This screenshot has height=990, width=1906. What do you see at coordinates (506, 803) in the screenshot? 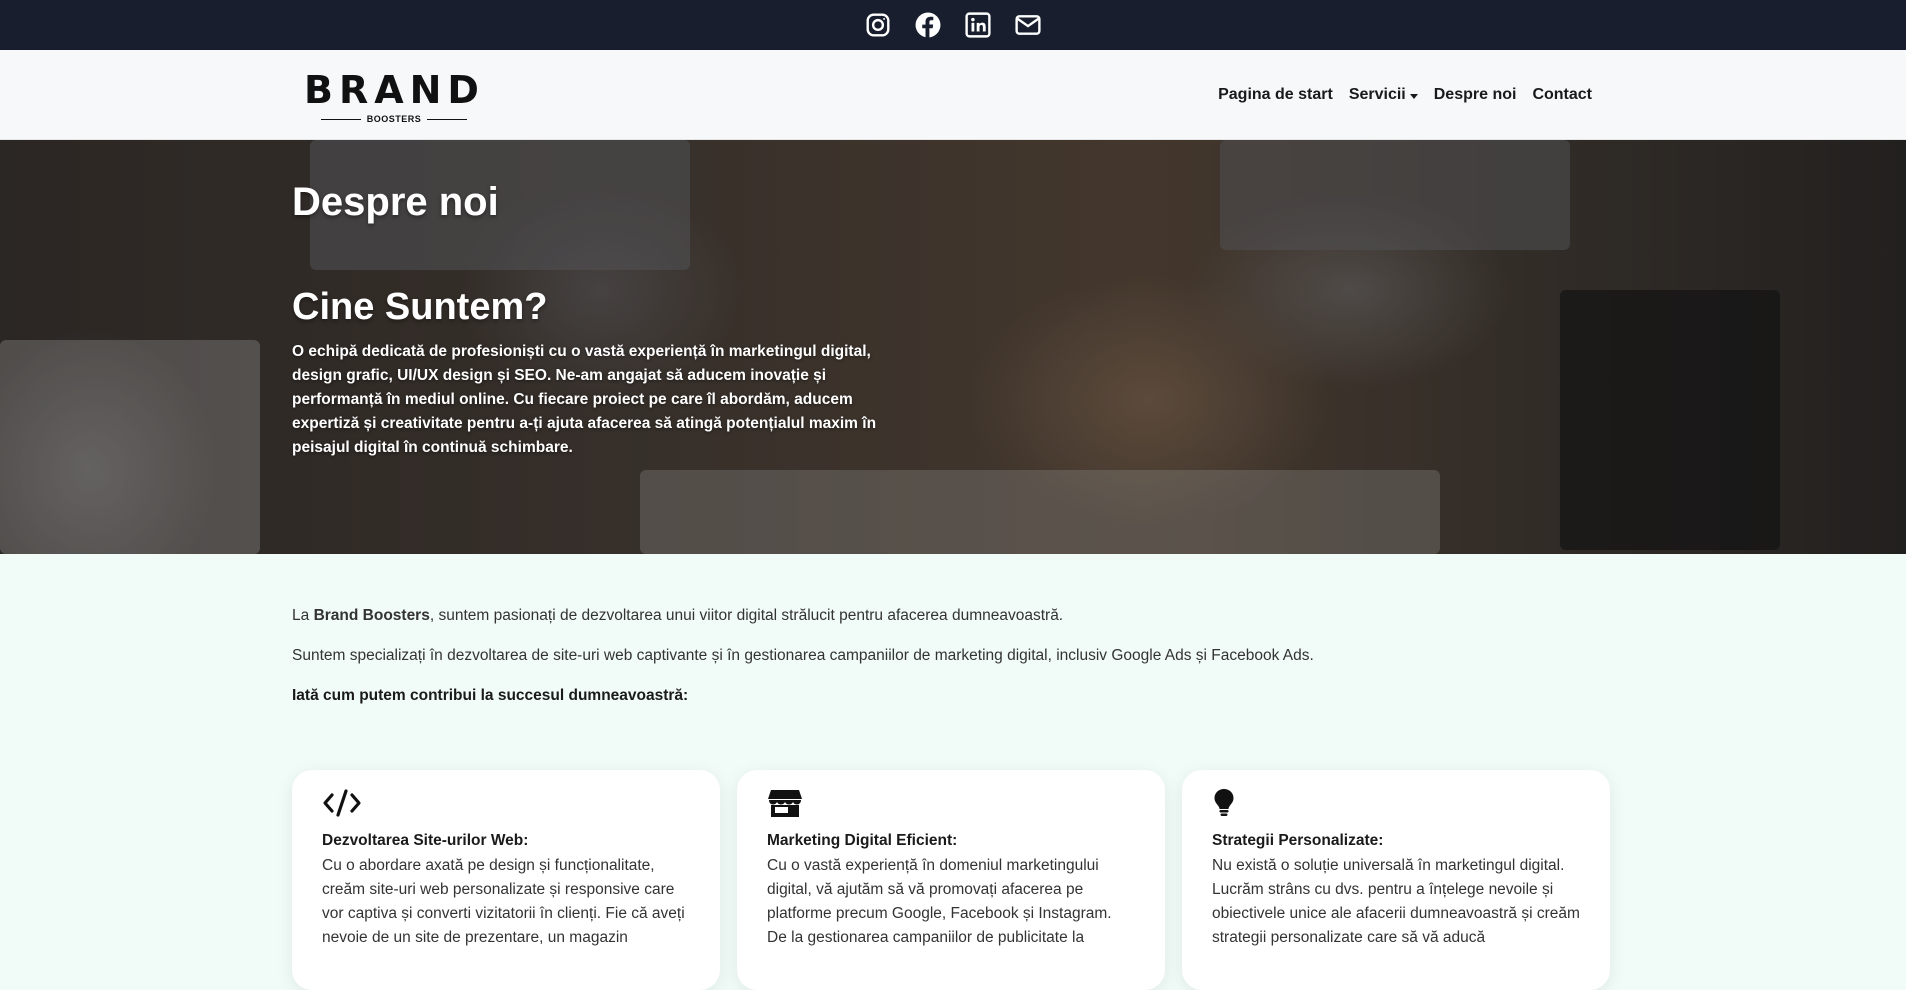
I see `code-icon` at bounding box center [506, 803].